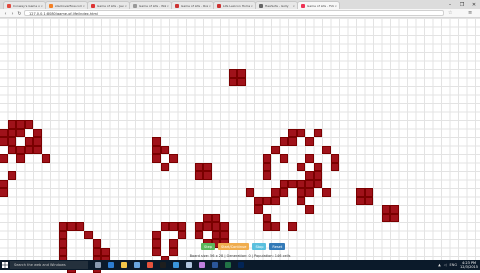  Describe the element at coordinates (233, 246) in the screenshot. I see `start-continue-button: Start/Continue` at that location.